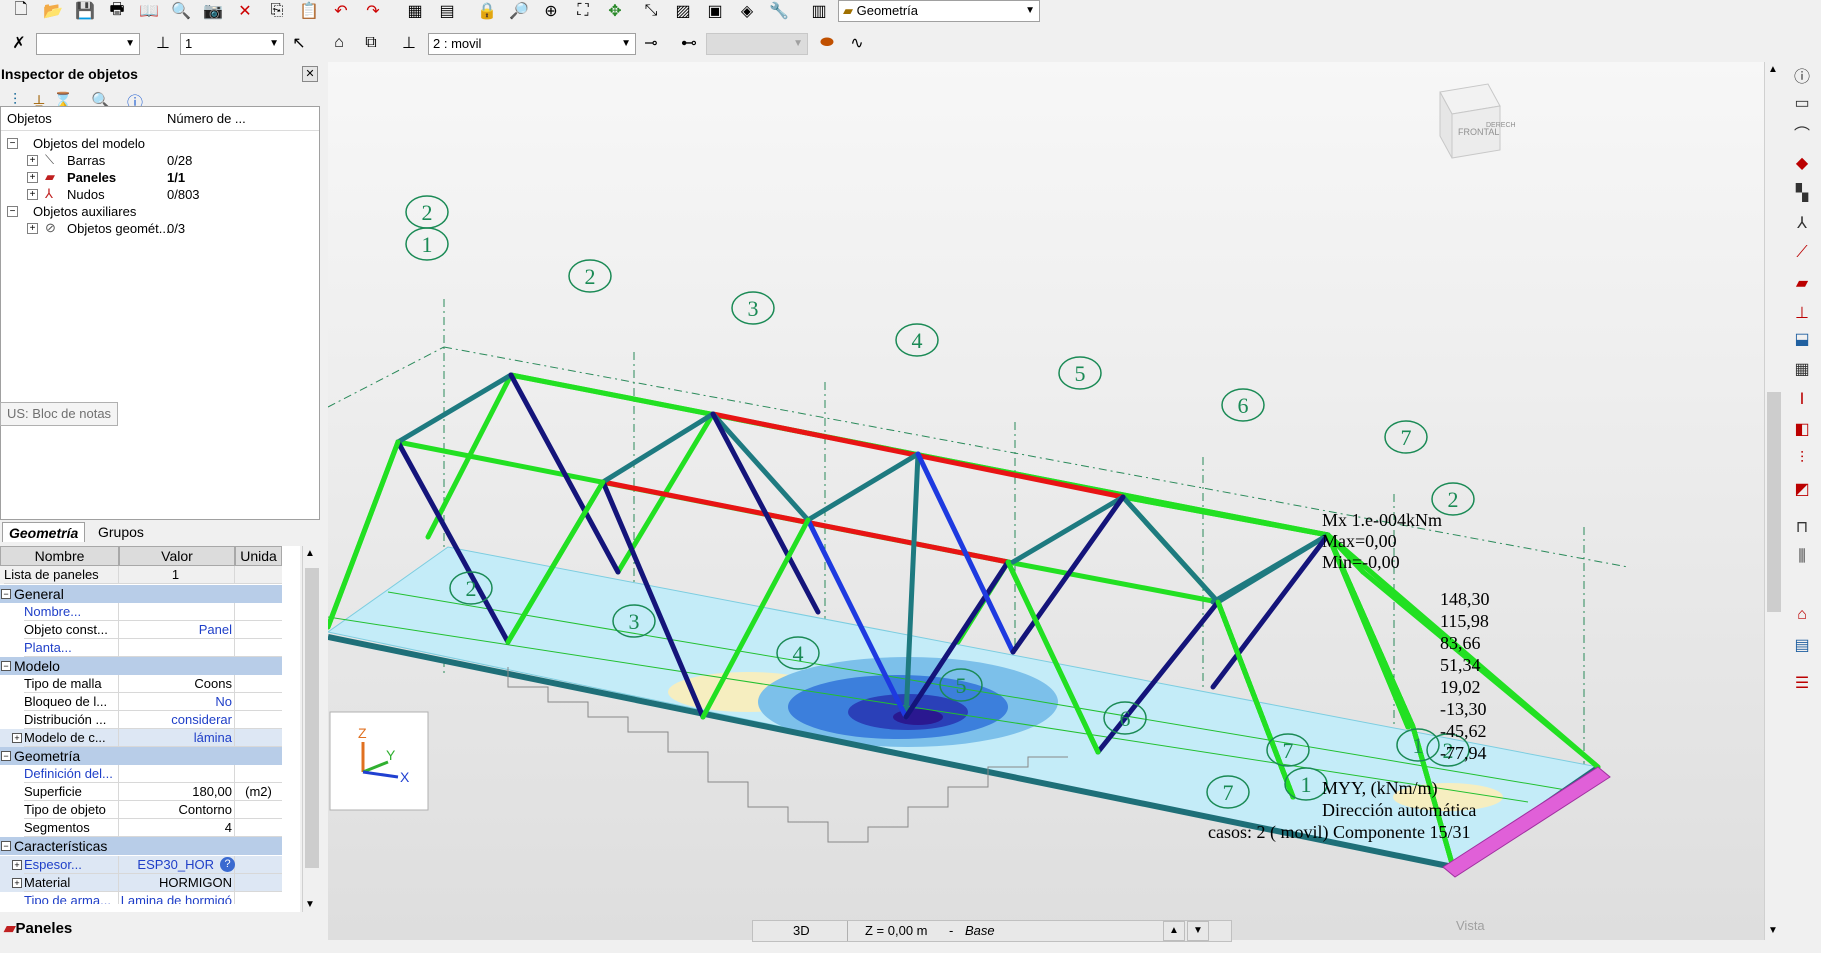  What do you see at coordinates (89, 143) in the screenshot?
I see `tree-node-model-objects: Objetos del modelo` at bounding box center [89, 143].